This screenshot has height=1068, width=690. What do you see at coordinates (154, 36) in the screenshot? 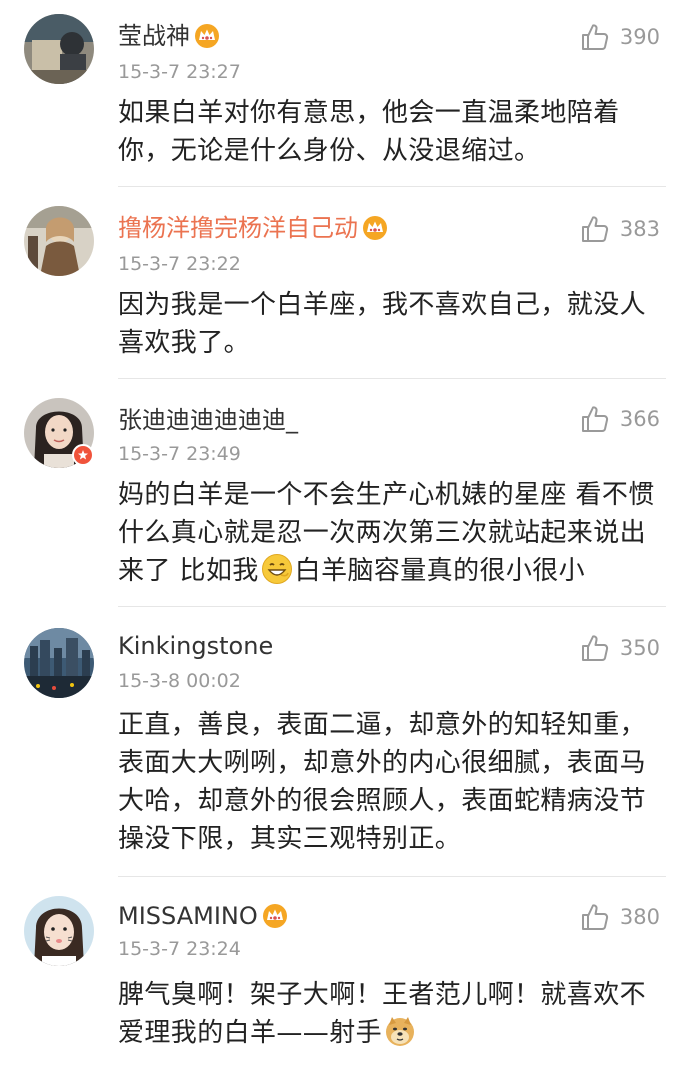
I see `username: 莹战神` at bounding box center [154, 36].